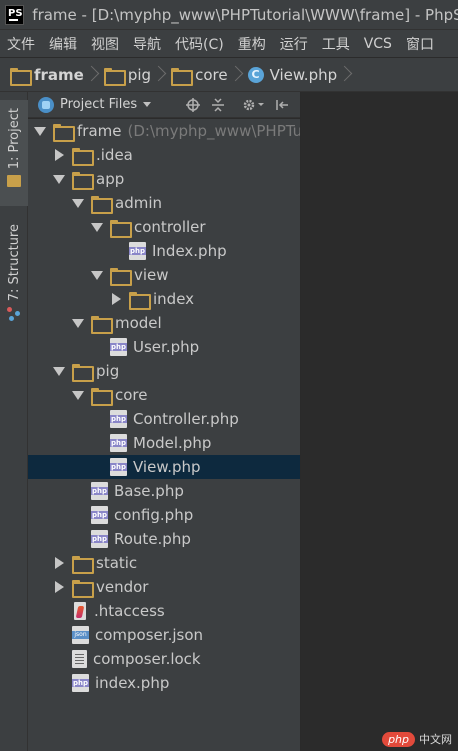 This screenshot has width=458, height=751. Describe the element at coordinates (98, 104) in the screenshot. I see `project-view-selector: Project Files` at that location.